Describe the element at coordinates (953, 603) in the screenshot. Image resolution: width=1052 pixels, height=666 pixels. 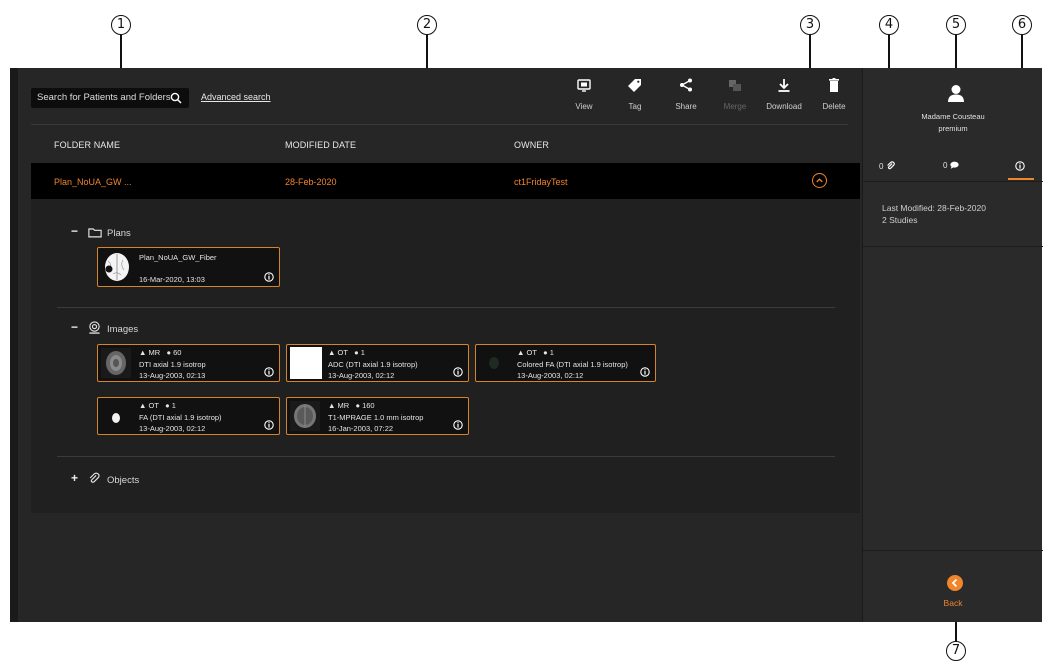
I see `back-label: Back` at that location.